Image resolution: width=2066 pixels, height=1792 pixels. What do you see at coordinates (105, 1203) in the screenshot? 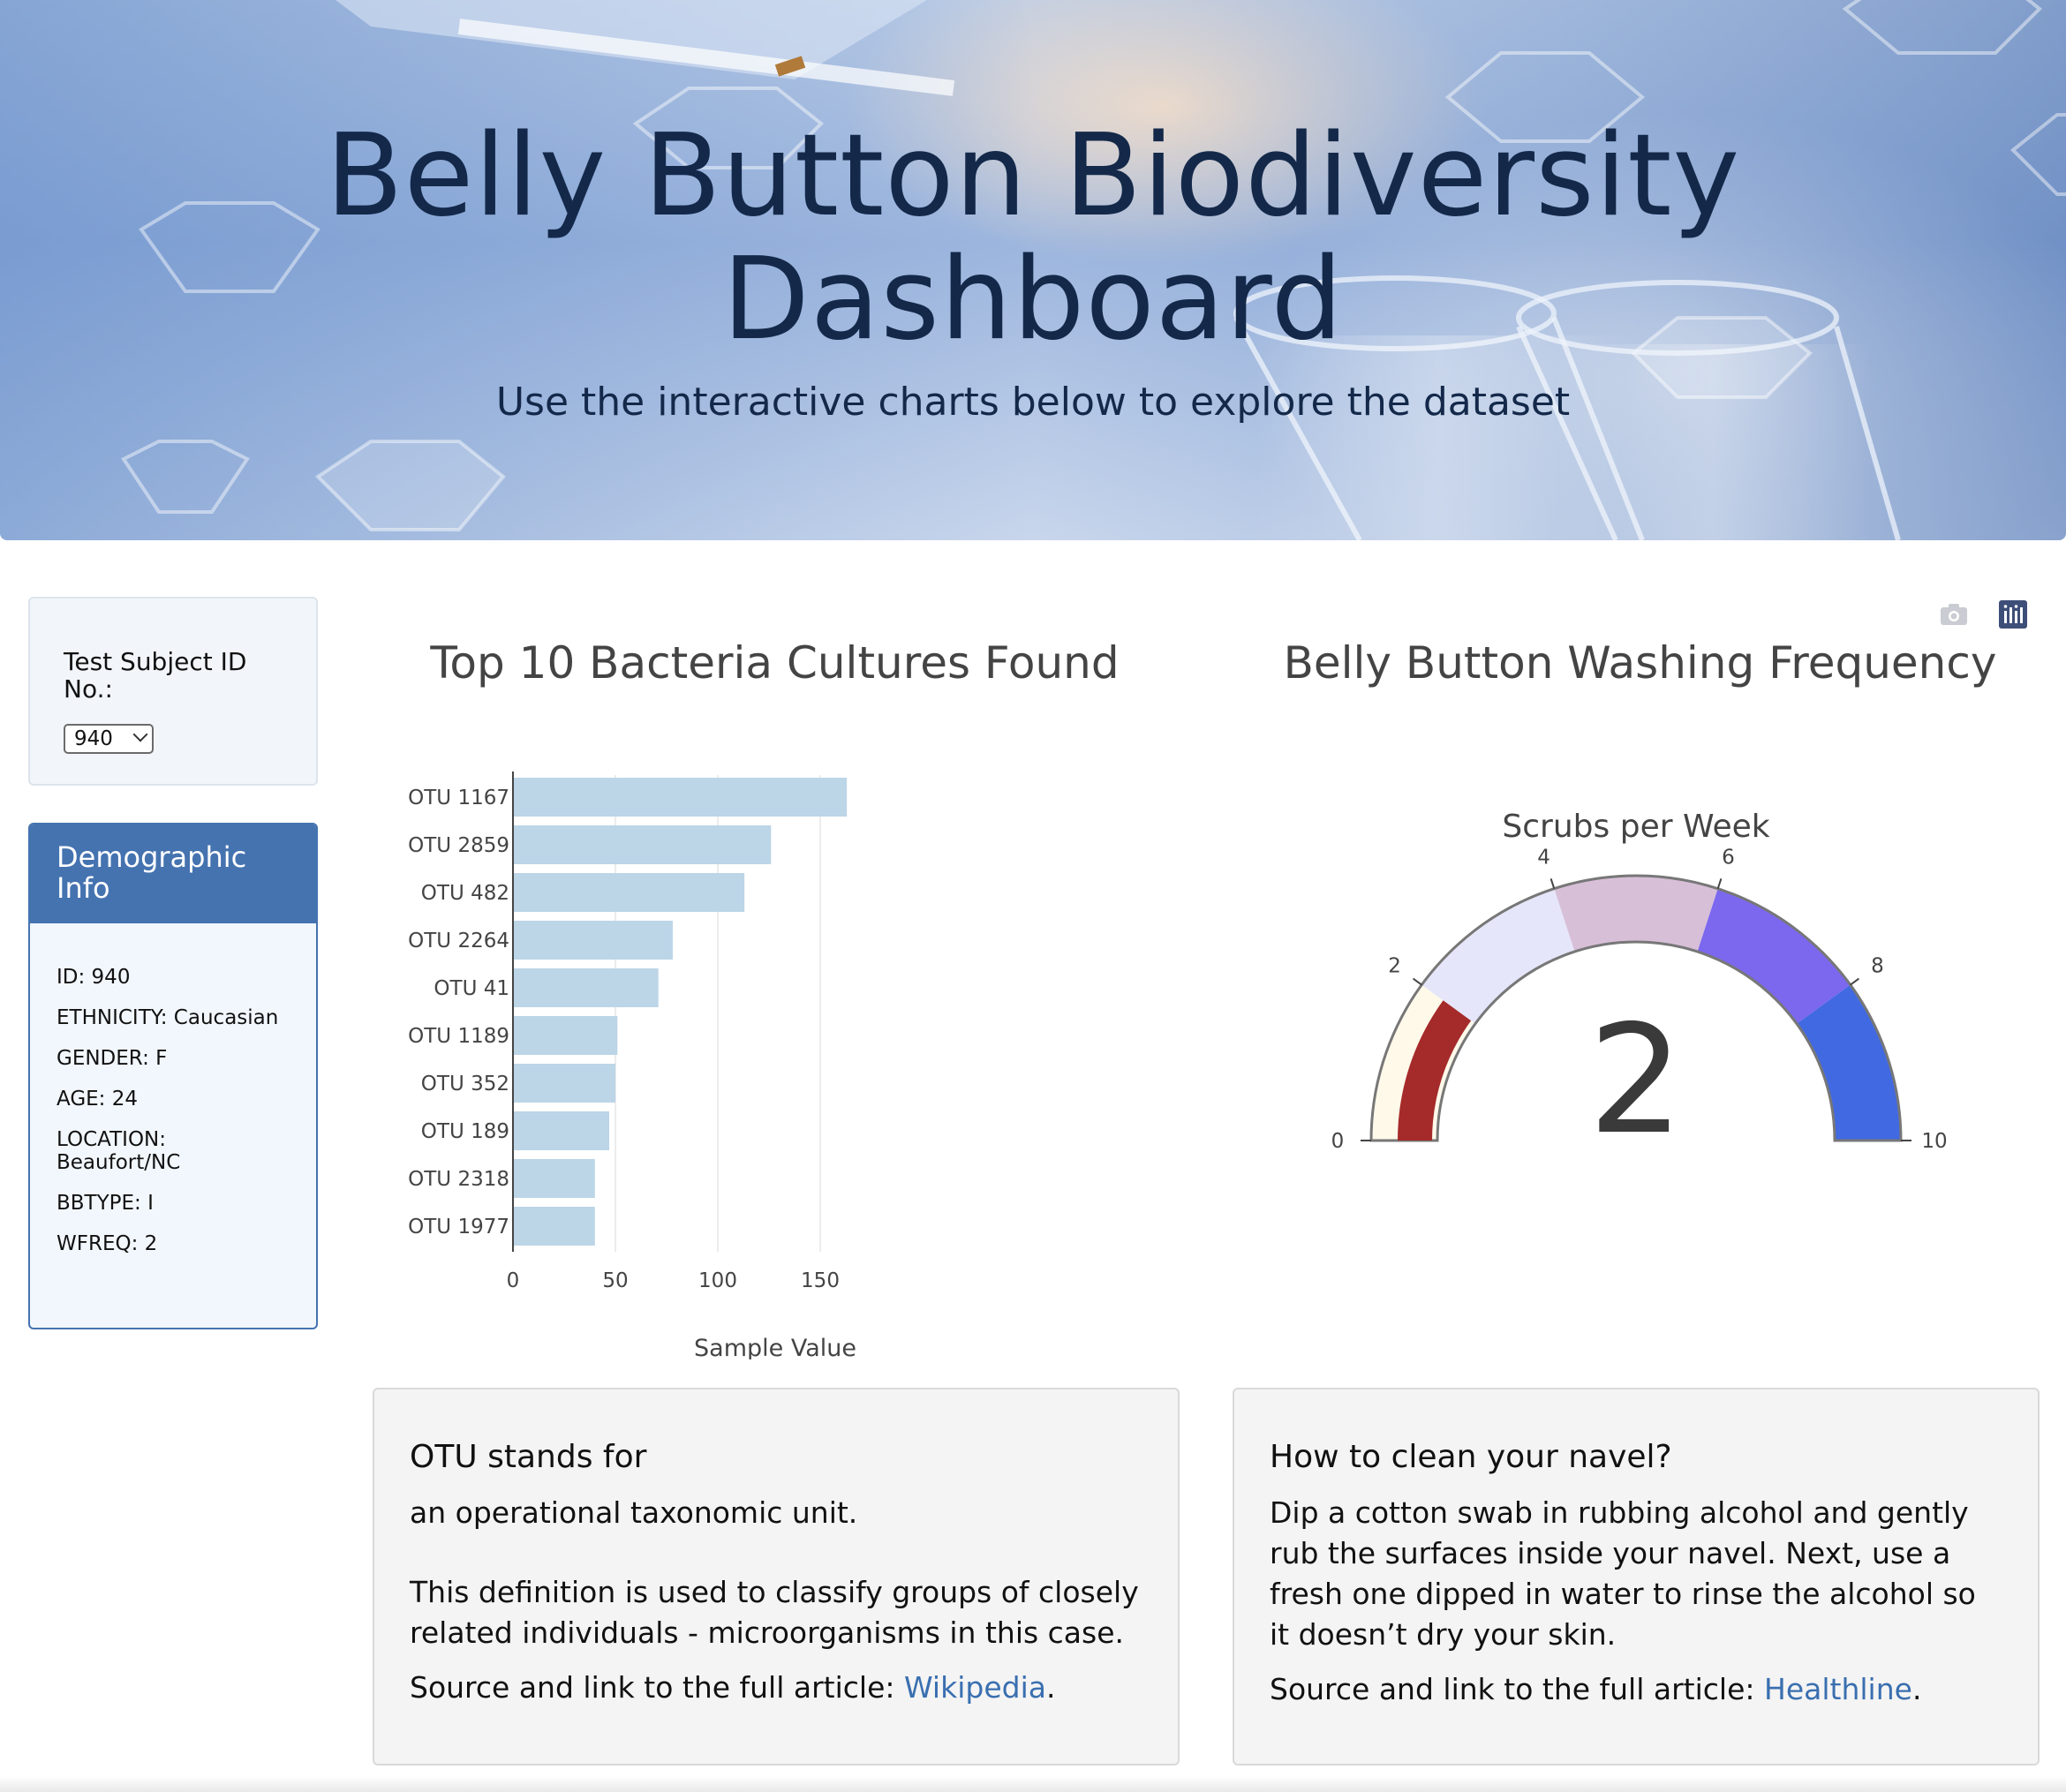
I see `demographic-bbtype: BBTYPE: I` at bounding box center [105, 1203].